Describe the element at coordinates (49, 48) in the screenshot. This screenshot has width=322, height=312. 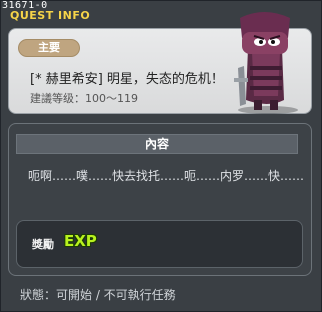
I see `quest-type-badge: 主要` at that location.